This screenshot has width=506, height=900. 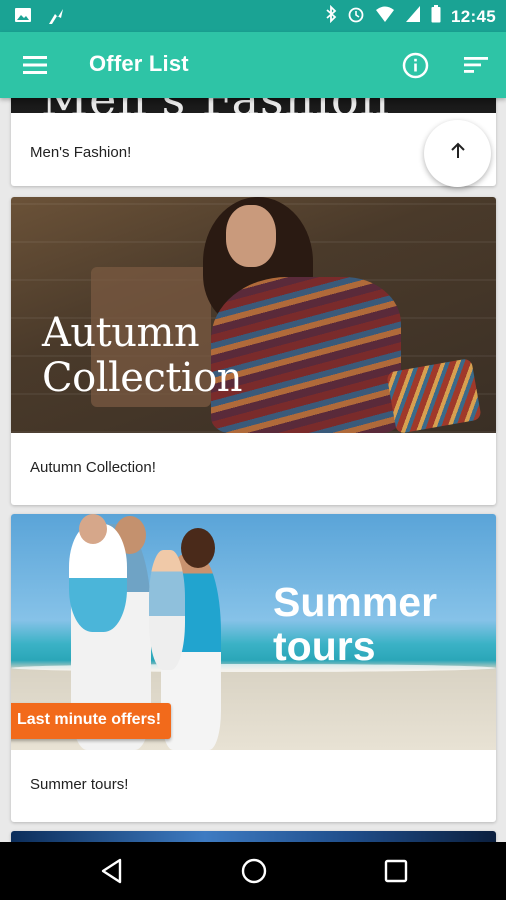 I want to click on offer-image-title-line: Autumn, so click(x=121, y=333).